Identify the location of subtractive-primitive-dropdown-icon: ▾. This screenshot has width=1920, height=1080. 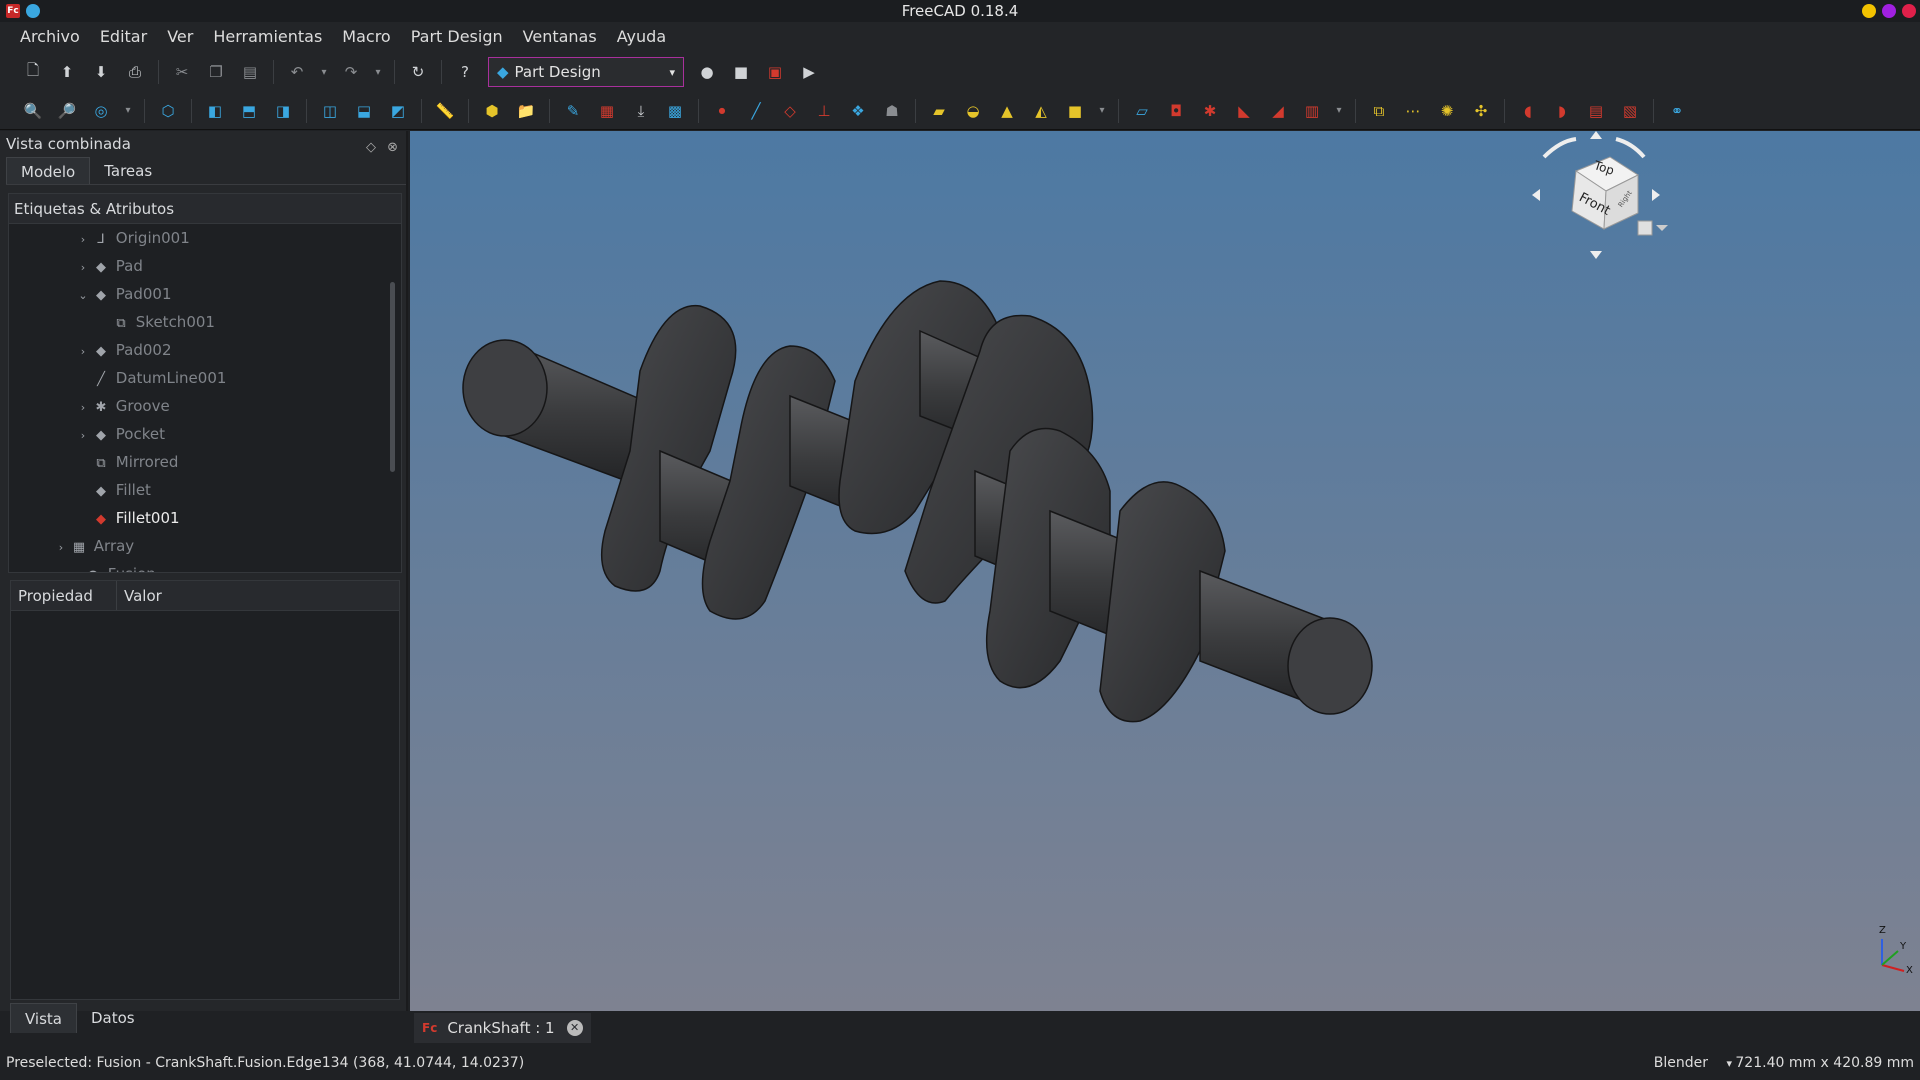
(1339, 111).